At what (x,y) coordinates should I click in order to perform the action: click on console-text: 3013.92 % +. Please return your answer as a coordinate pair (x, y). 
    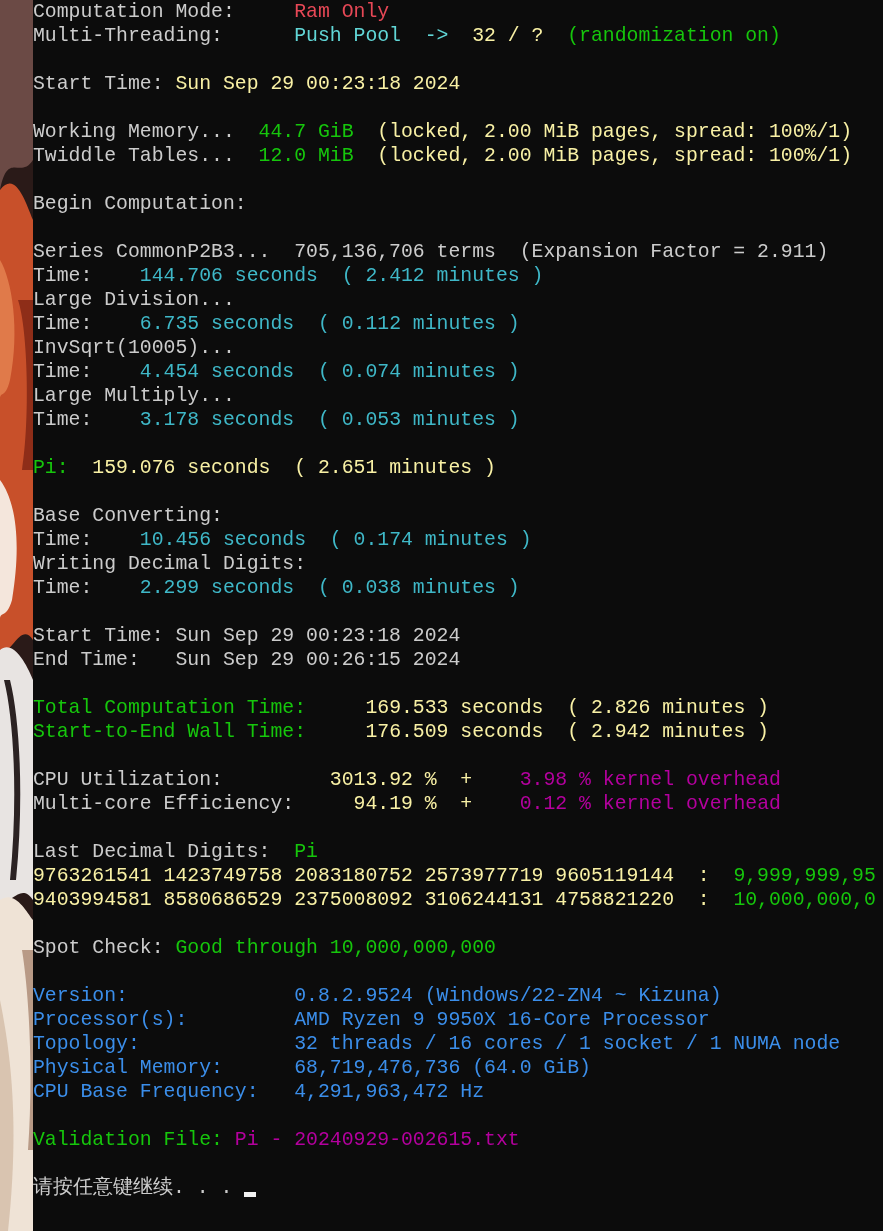
    Looking at the image, I should click on (401, 780).